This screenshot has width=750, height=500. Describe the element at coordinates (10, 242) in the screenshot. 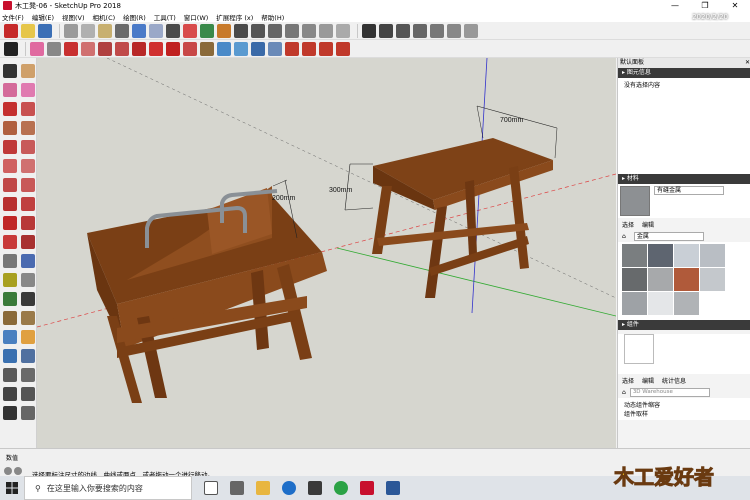

I see `scale-tool-icon` at that location.